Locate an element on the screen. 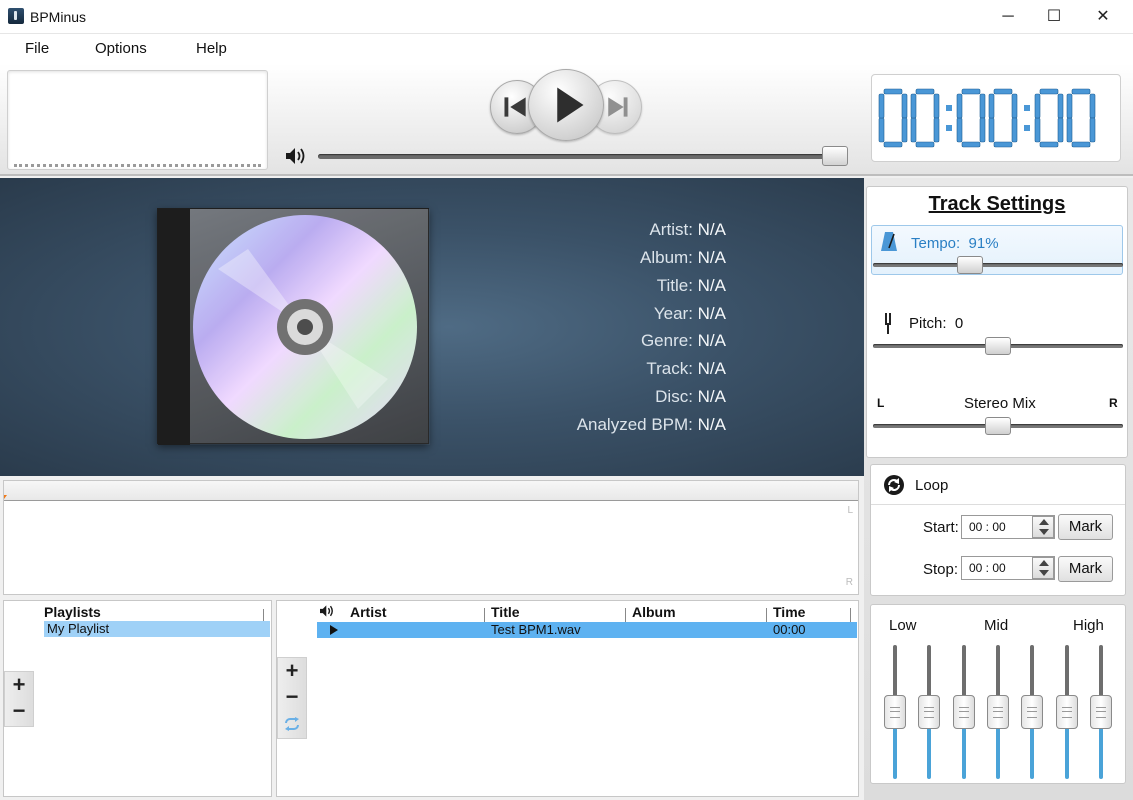 This screenshot has width=1133, height=800. menu-help: Help is located at coordinates (211, 48).